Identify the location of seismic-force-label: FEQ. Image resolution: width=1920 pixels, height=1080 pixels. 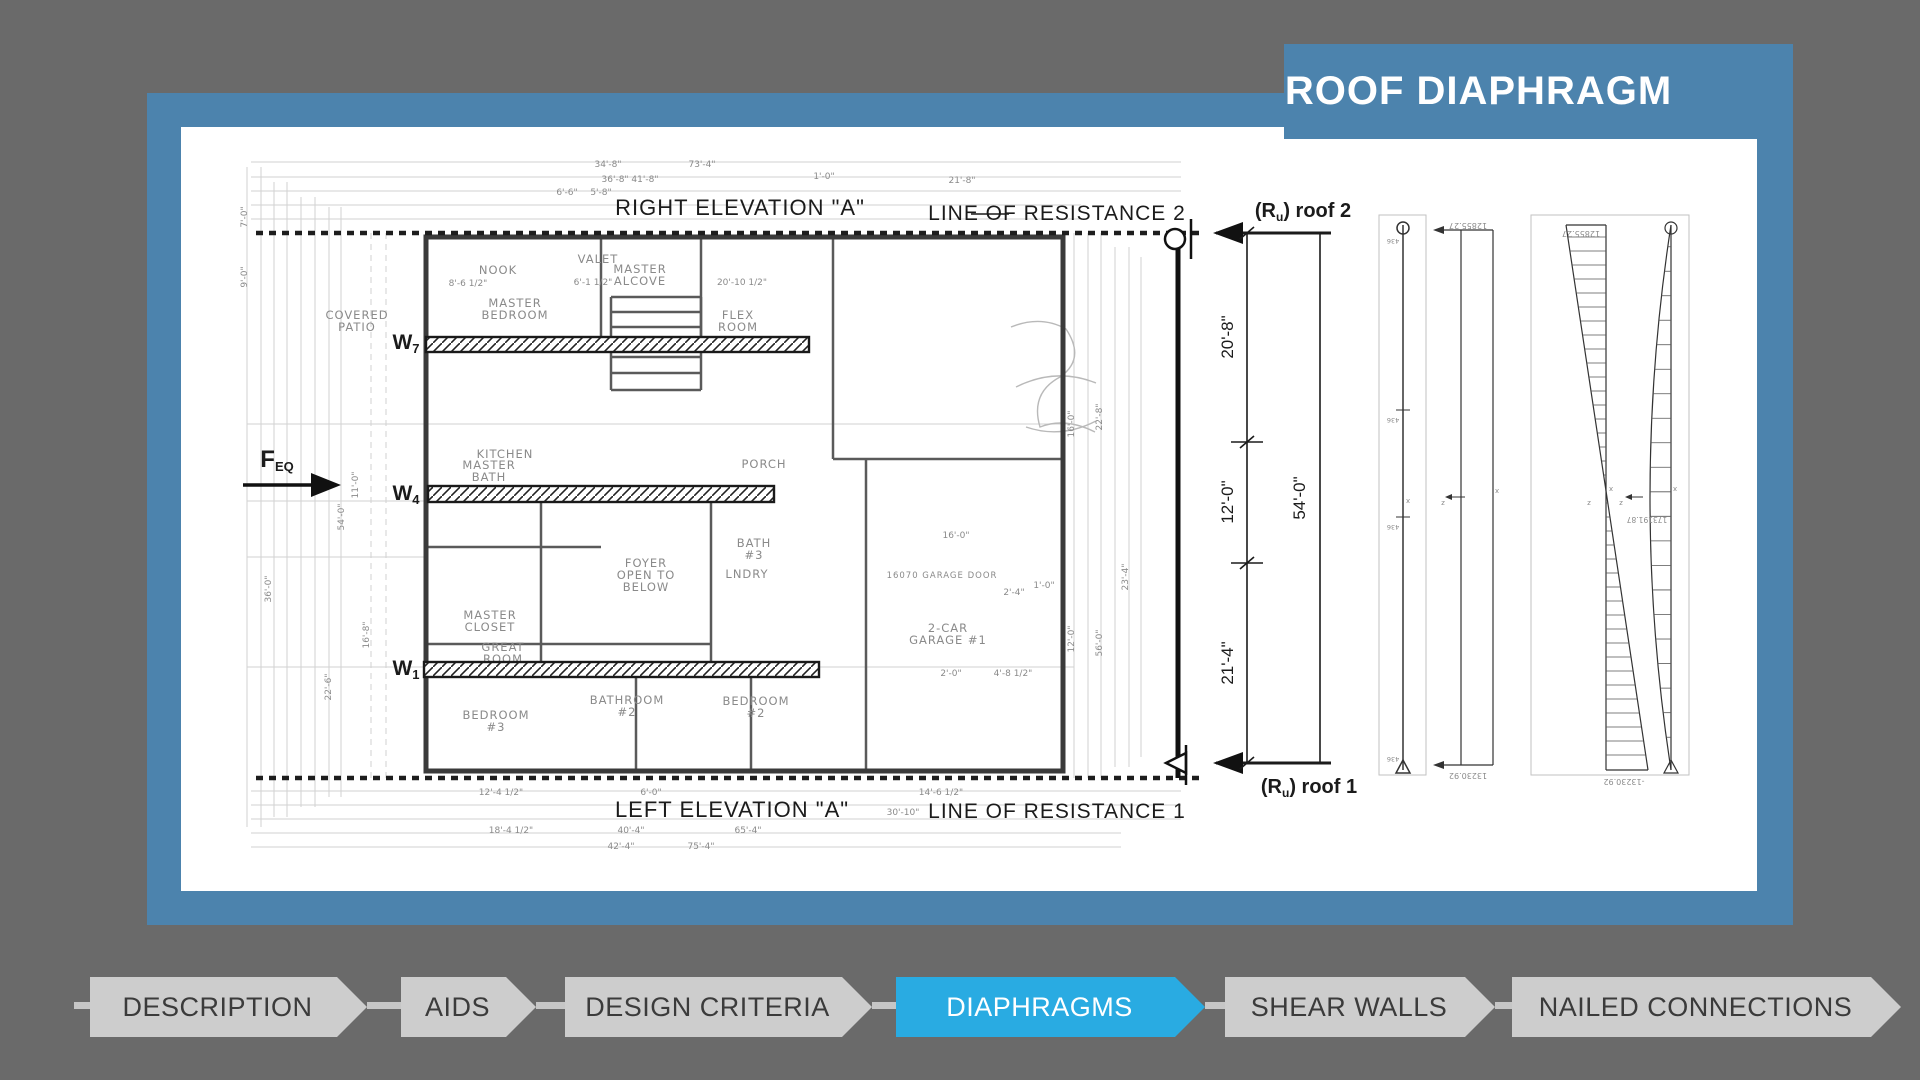
(276, 460).